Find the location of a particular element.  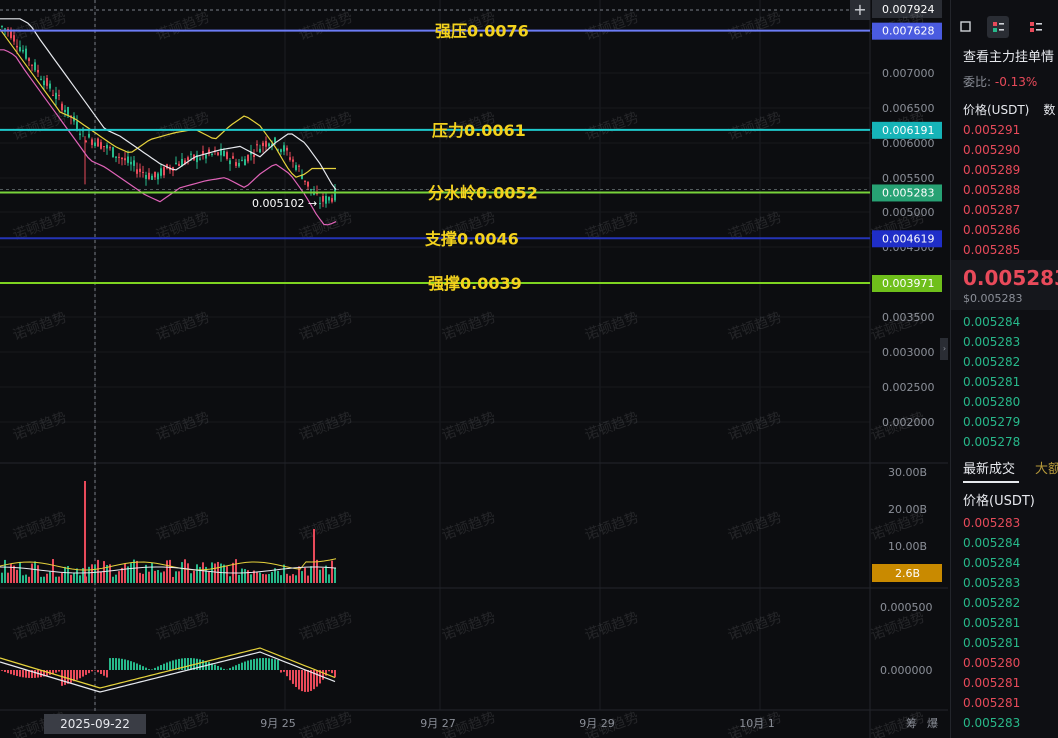

tab-latest-trades: 最新成交 is located at coordinates (989, 467).